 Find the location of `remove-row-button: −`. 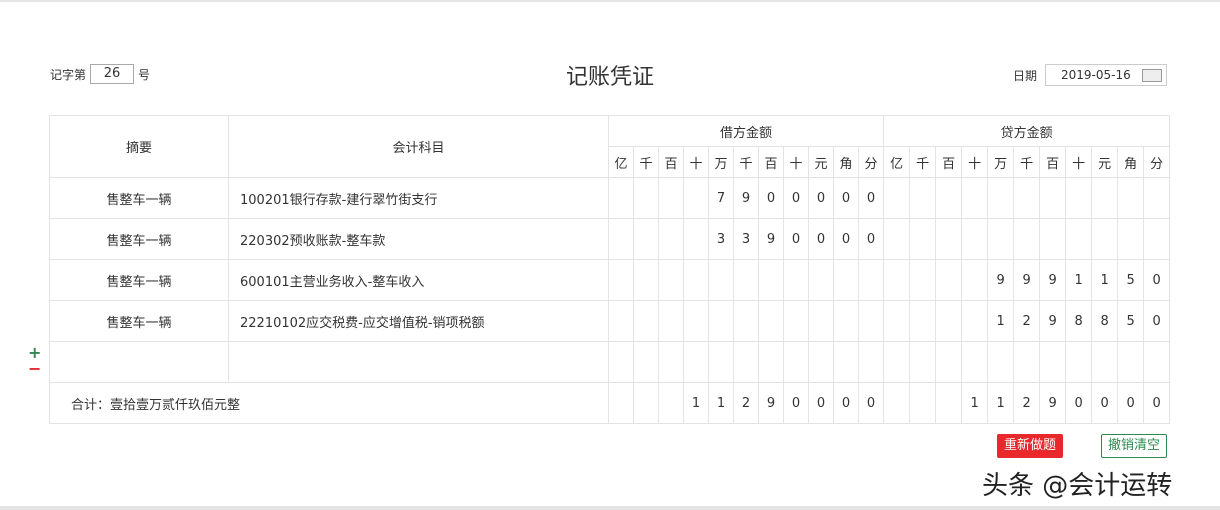

remove-row-button: − is located at coordinates (34, 368).